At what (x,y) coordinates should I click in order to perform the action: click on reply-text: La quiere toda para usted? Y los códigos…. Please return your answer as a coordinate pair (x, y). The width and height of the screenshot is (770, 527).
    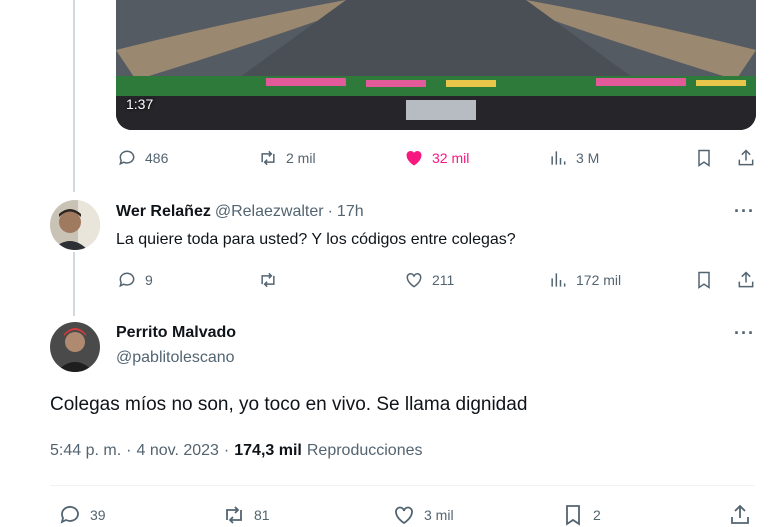
    Looking at the image, I should click on (316, 239).